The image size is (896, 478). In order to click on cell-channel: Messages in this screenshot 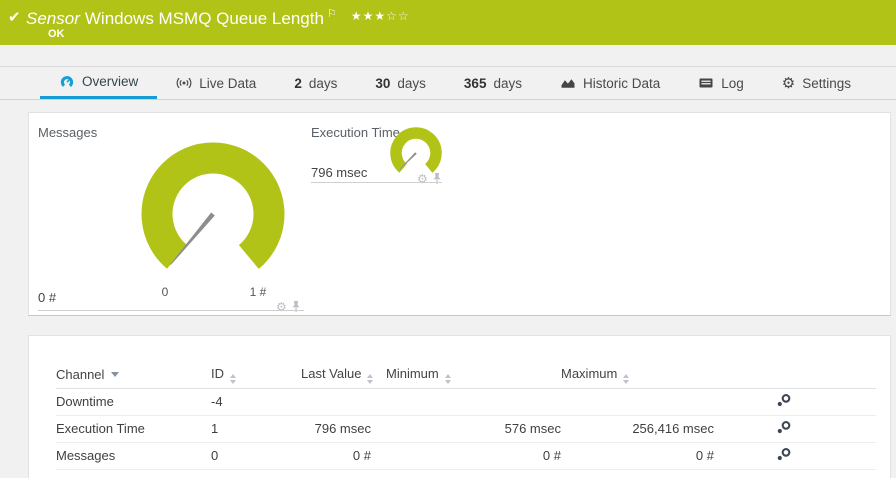, I will do `click(133, 456)`.